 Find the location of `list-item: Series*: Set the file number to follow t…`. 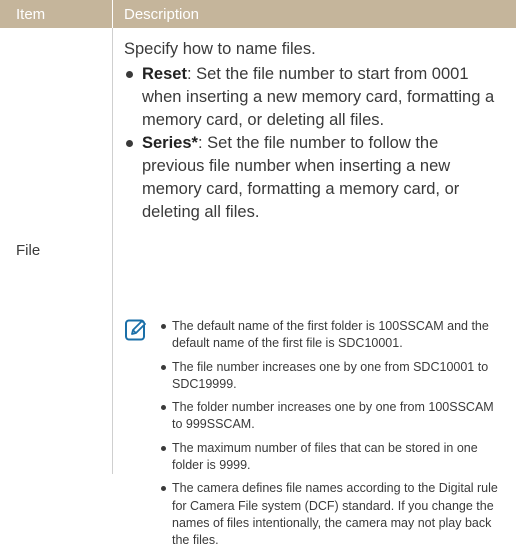

list-item: Series*: Set the file number to follow t… is located at coordinates (314, 178).